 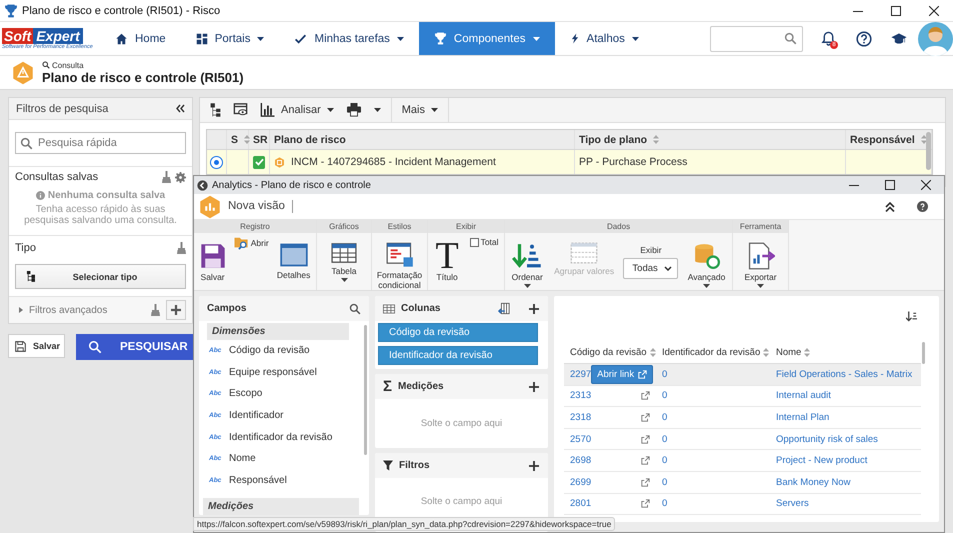 I want to click on more-button: Mais, so click(x=419, y=110).